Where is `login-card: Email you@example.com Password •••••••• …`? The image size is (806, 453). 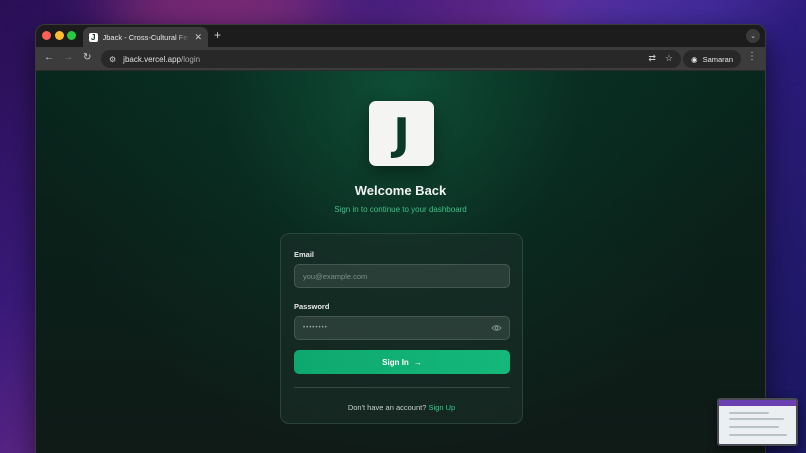 login-card: Email you@example.com Password •••••••• … is located at coordinates (401, 328).